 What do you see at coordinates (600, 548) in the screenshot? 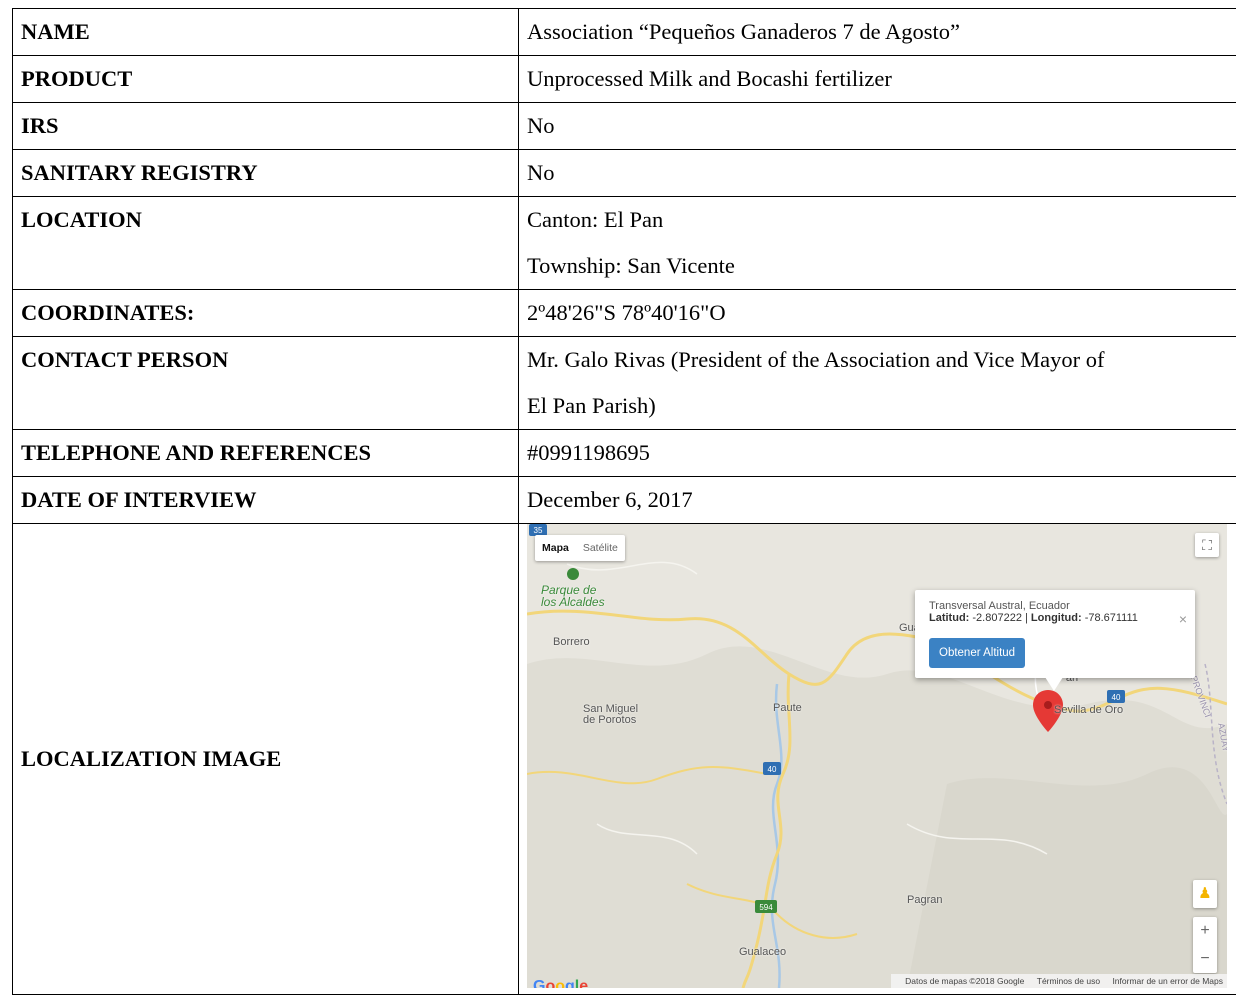
I see `map-type-satellite: Satélite` at bounding box center [600, 548].